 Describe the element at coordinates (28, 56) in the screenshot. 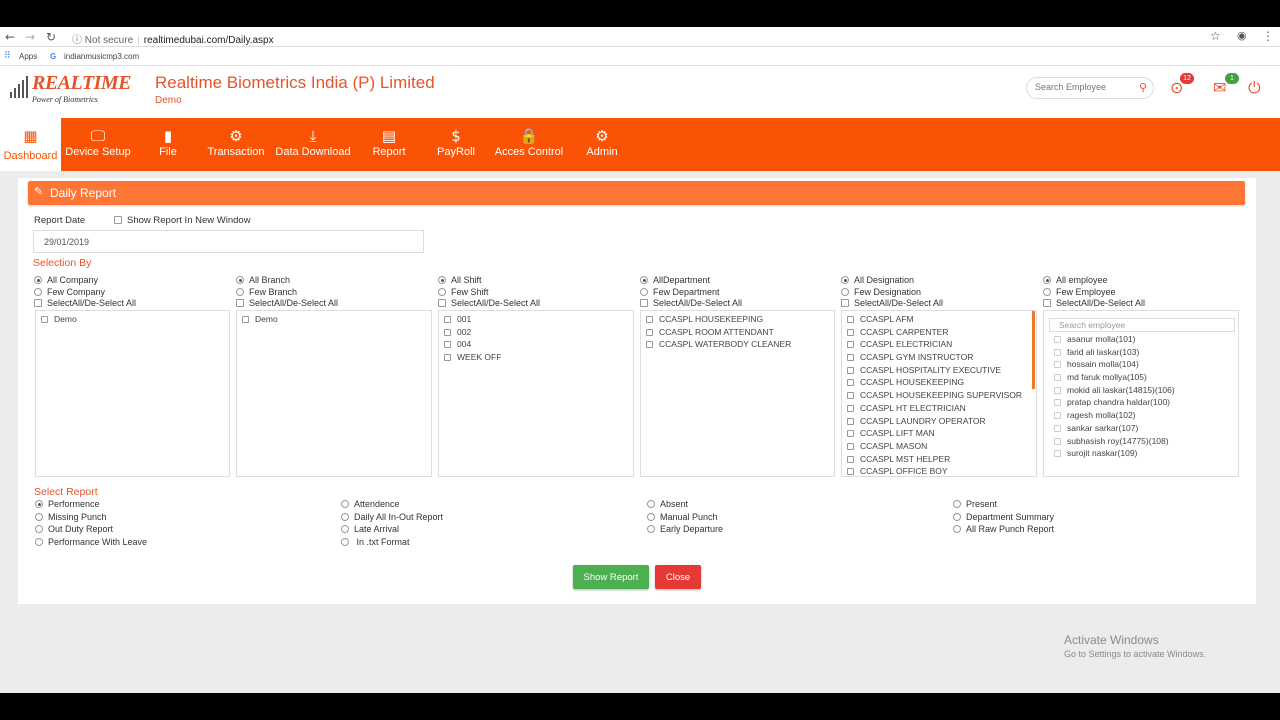

I see `bookmark-apps: Apps` at that location.